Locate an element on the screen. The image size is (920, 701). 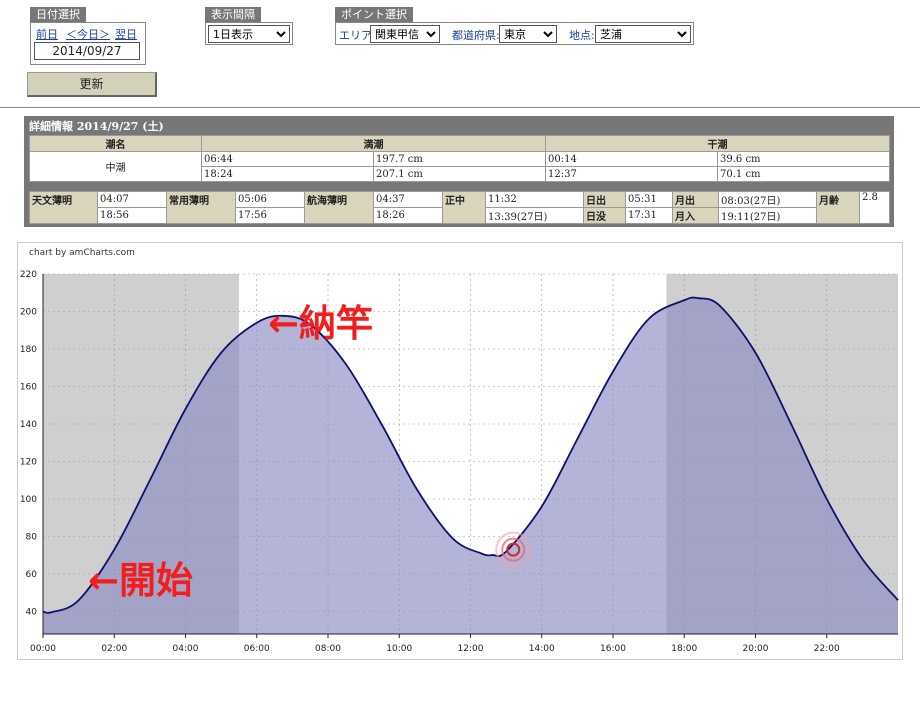
y-tick-label: 60 is located at coordinates (32, 575).